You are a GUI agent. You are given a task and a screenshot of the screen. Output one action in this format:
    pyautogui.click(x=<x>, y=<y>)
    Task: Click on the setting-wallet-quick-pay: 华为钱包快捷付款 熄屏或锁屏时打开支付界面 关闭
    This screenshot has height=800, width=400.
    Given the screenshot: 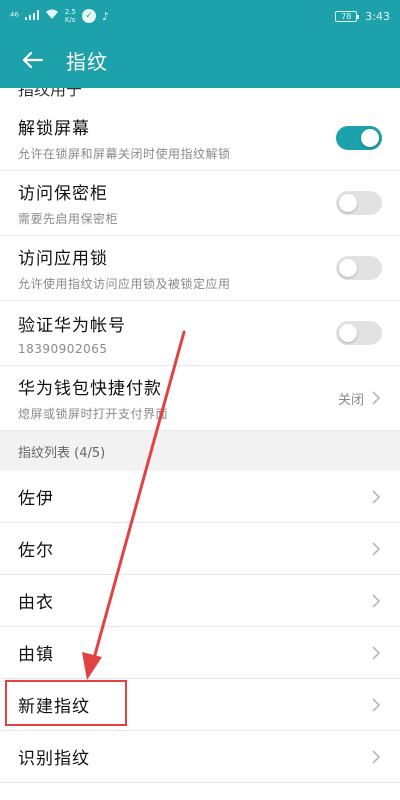 What is the action you would take?
    pyautogui.click(x=200, y=398)
    